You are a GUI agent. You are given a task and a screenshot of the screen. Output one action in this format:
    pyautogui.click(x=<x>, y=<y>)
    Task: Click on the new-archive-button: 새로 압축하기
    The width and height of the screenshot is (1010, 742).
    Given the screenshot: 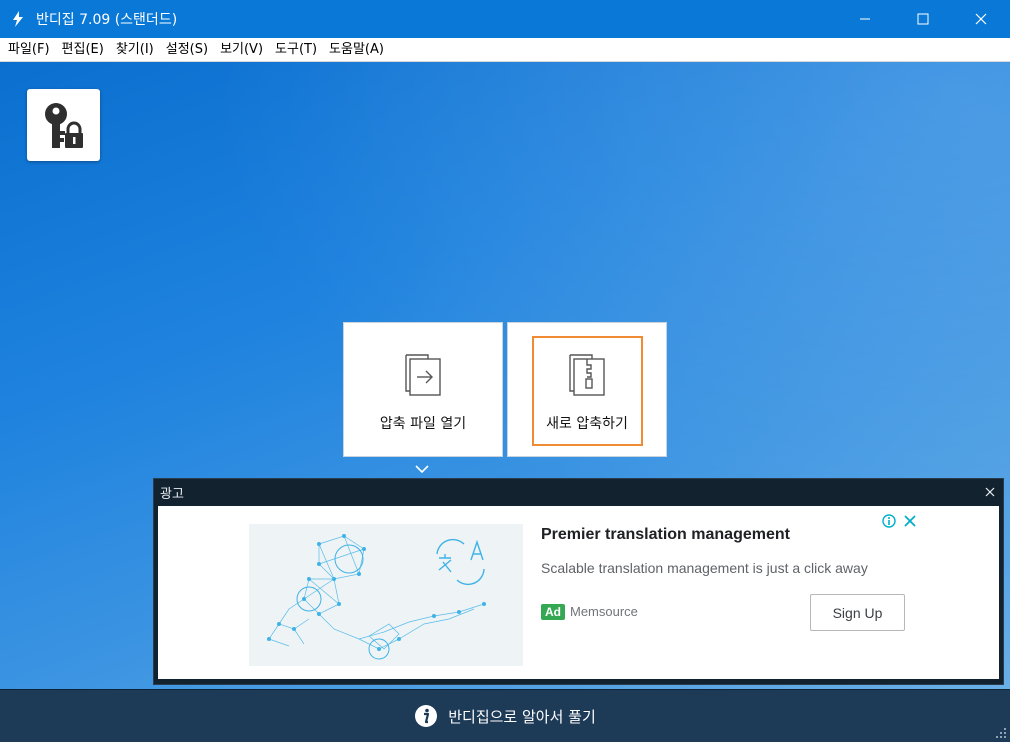 What is the action you would take?
    pyautogui.click(x=587, y=389)
    